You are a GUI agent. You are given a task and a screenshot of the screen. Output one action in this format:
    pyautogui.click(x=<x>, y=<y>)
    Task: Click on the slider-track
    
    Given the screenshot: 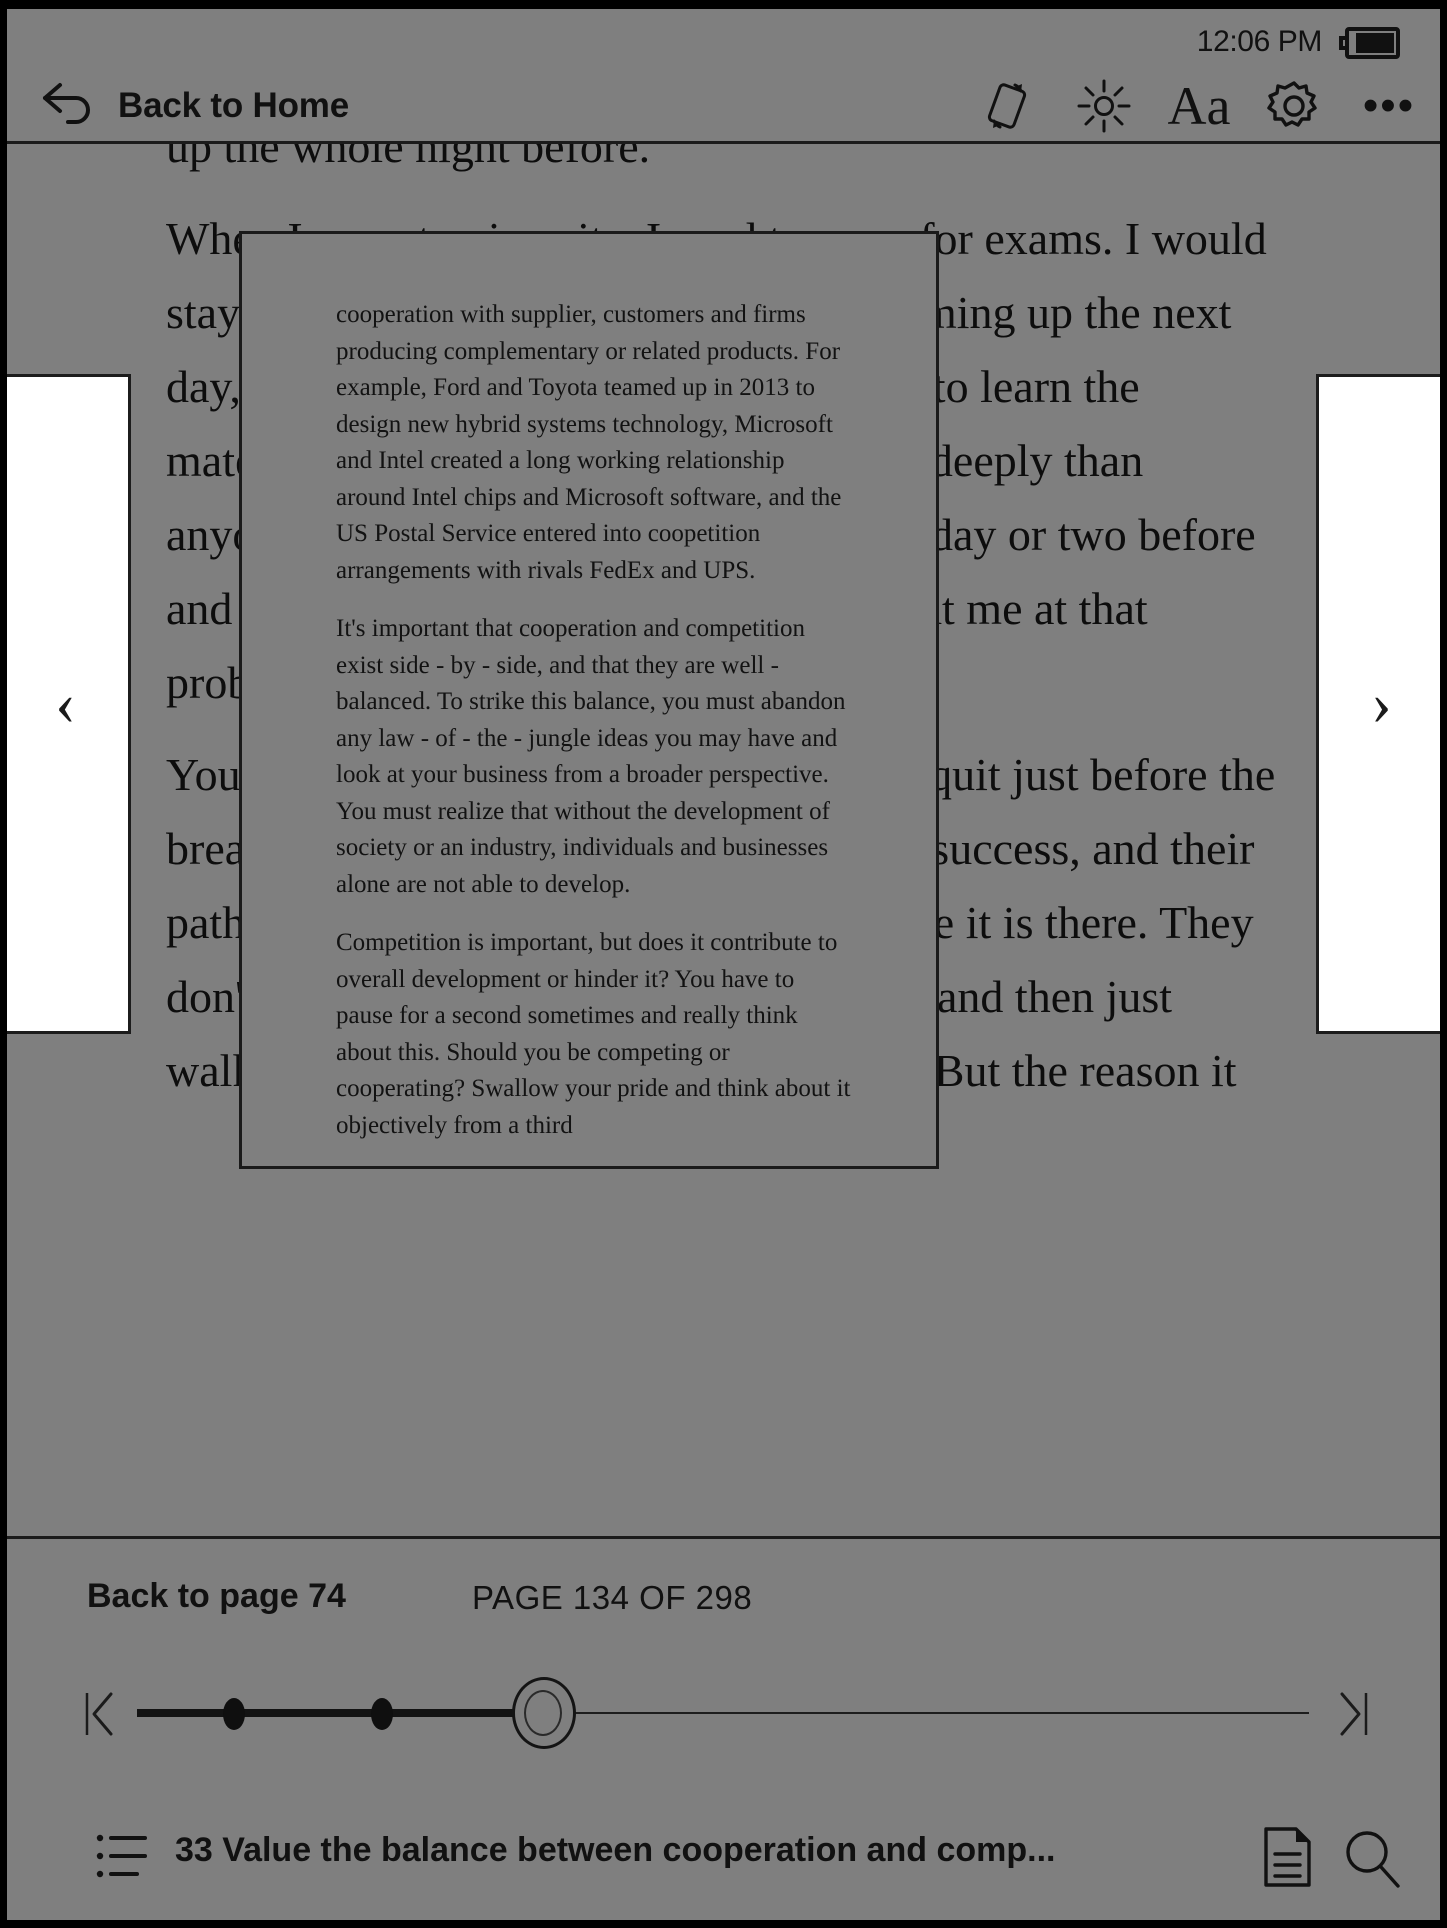 What is the action you would take?
    pyautogui.click(x=723, y=1713)
    